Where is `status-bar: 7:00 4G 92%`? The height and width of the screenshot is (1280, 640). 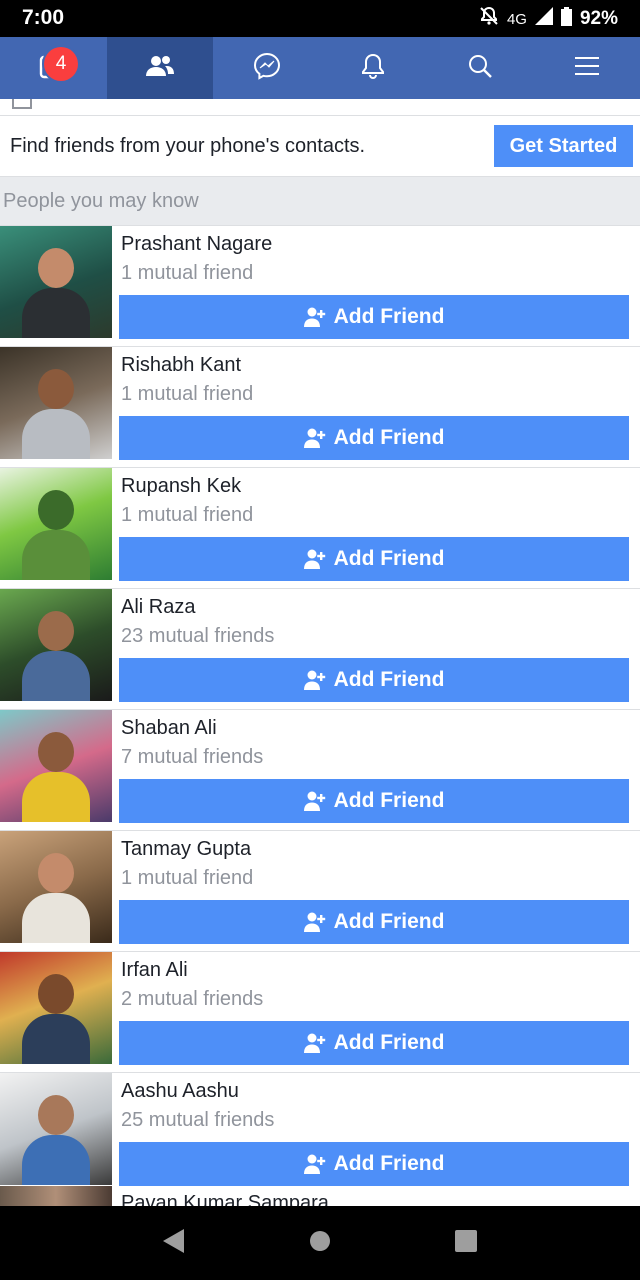 status-bar: 7:00 4G 92% is located at coordinates (320, 18).